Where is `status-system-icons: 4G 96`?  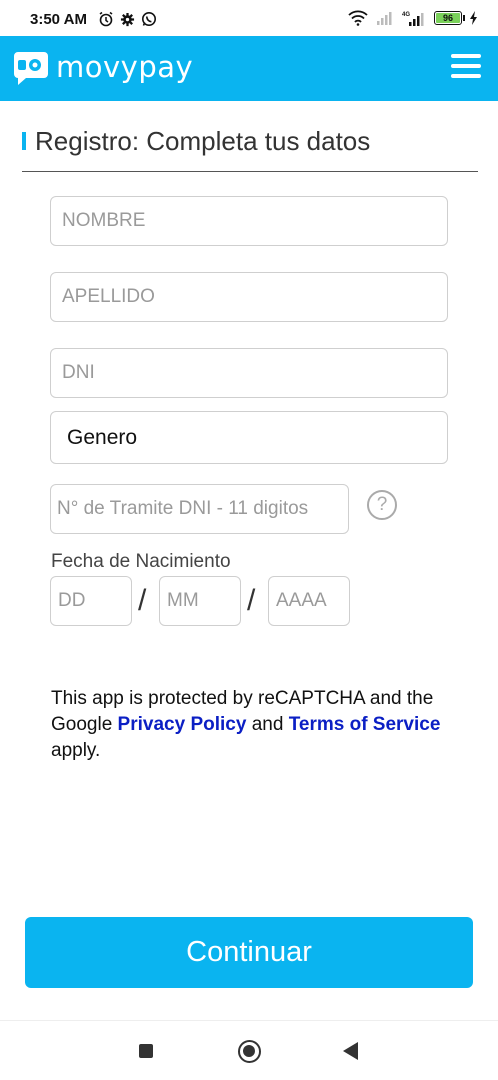
status-system-icons: 4G 96 is located at coordinates (413, 18).